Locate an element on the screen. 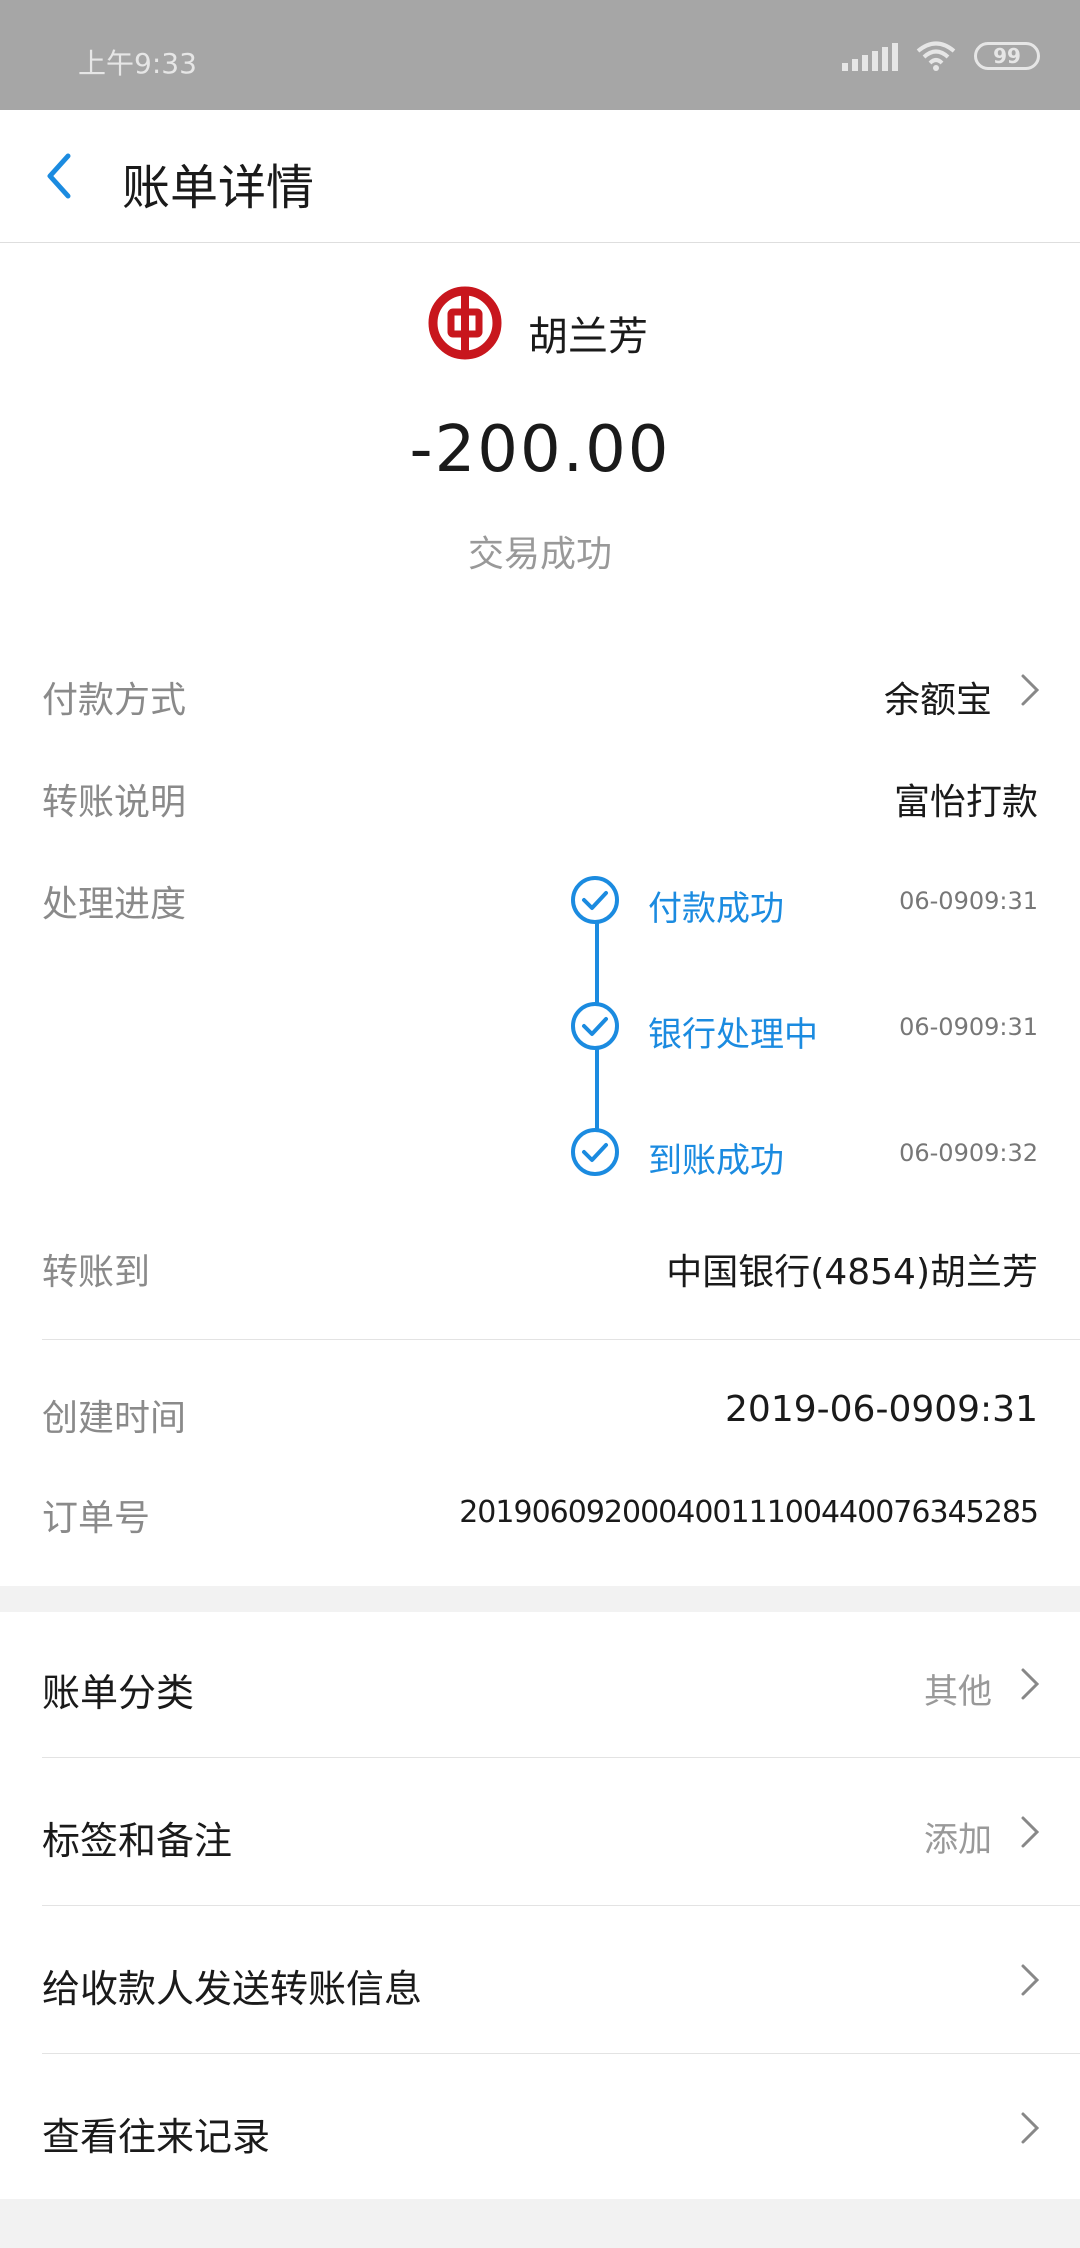 The image size is (1080, 2248). step-label: 银行处理中 is located at coordinates (733, 1035).